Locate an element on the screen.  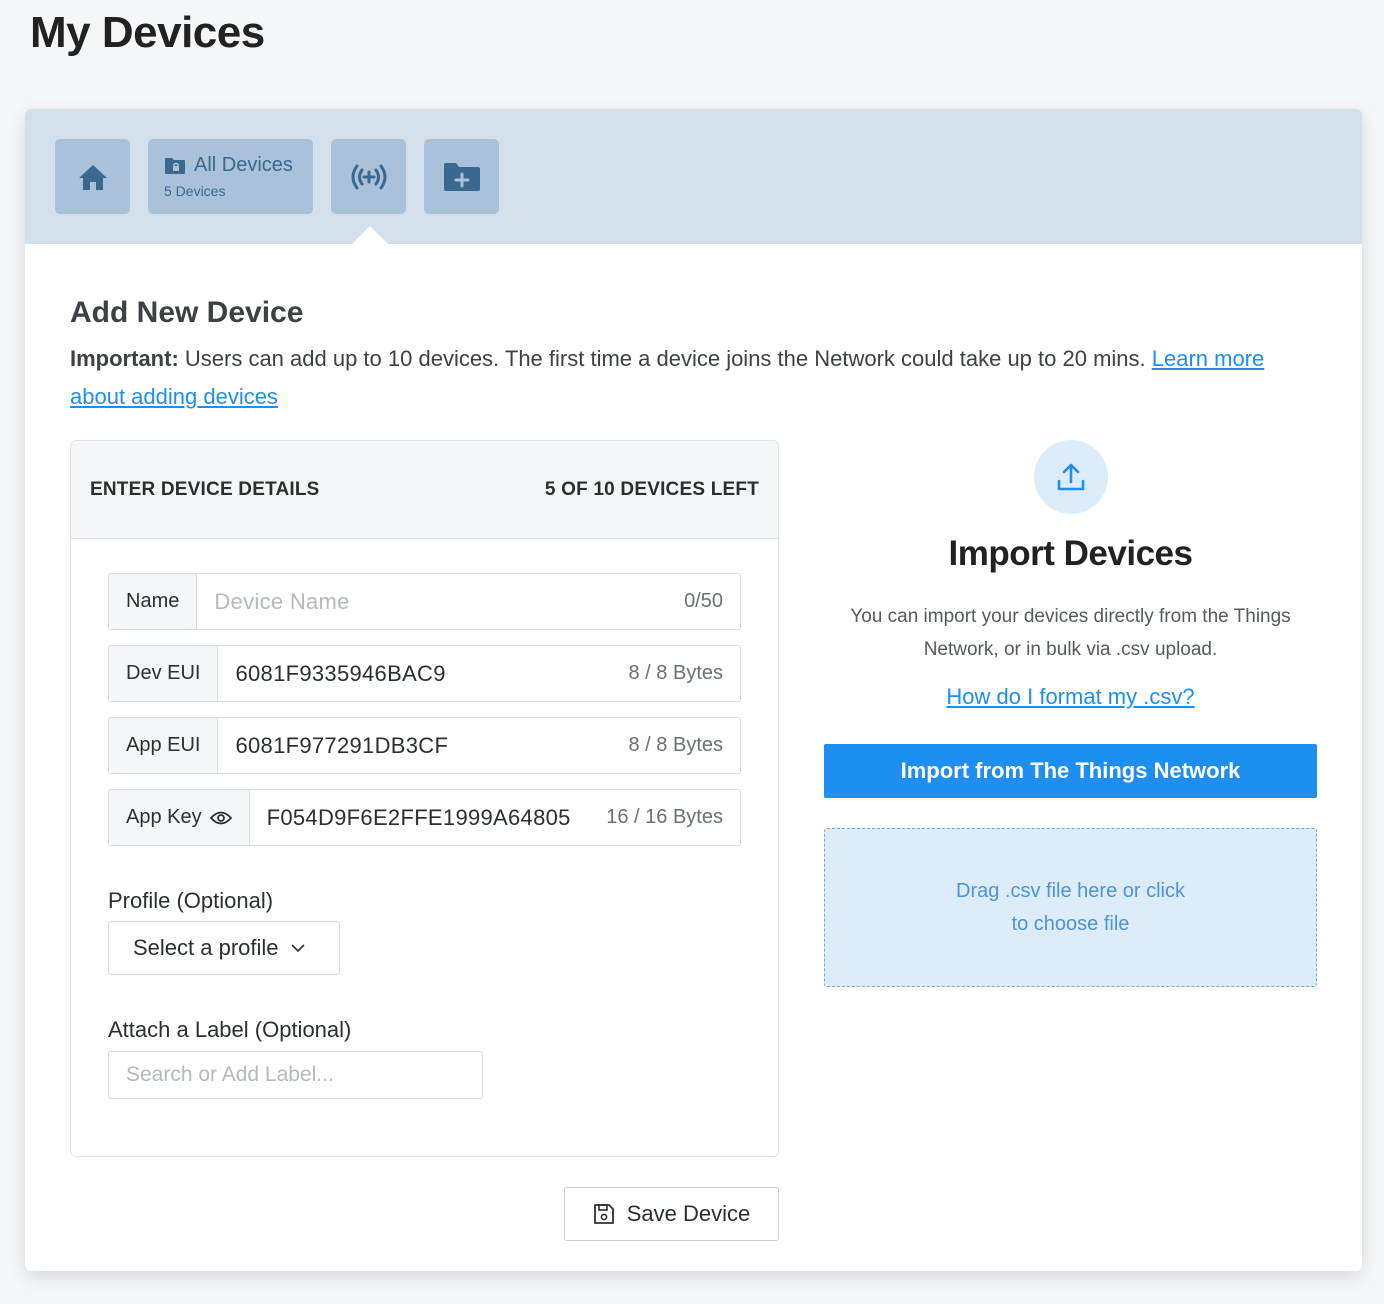
csv-format-link: How do I format my .csv? is located at coordinates (1070, 697).